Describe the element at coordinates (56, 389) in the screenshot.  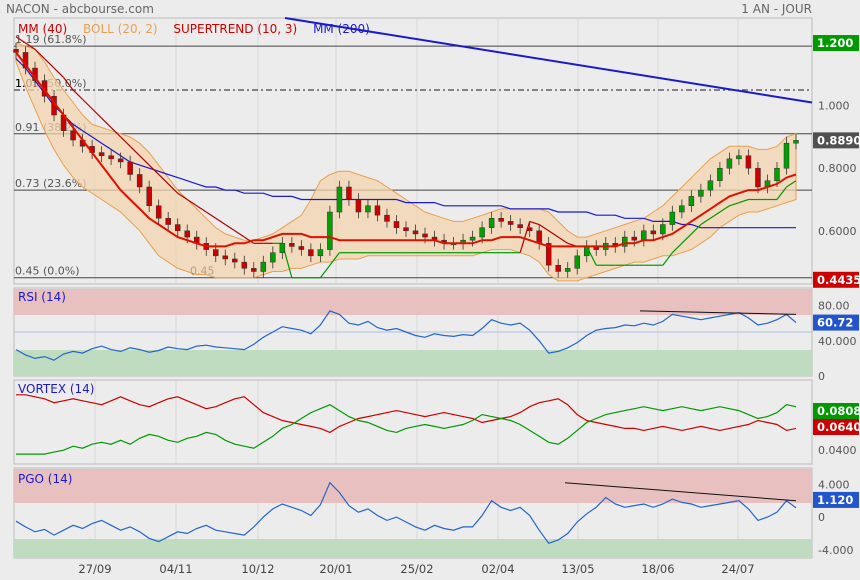
I see `vortex-title: VORTEX (14)` at that location.